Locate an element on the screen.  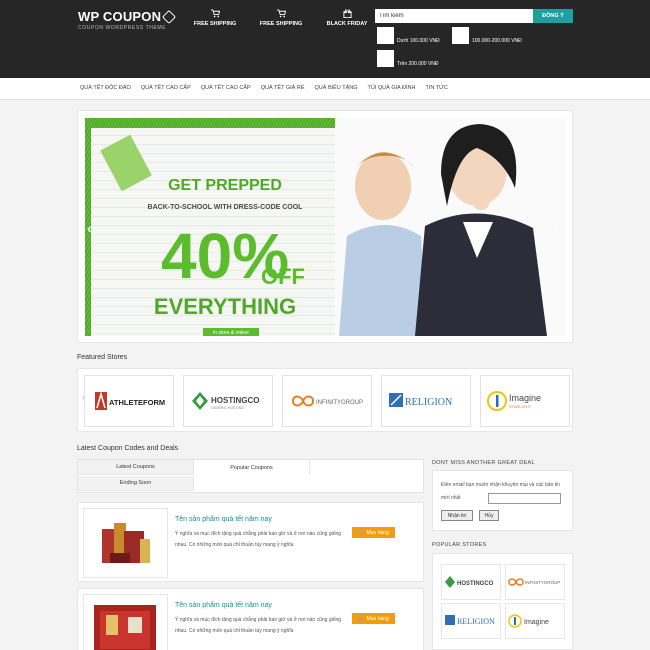
tab-latest-coupons: Latest Coupons is located at coordinates (136, 467).